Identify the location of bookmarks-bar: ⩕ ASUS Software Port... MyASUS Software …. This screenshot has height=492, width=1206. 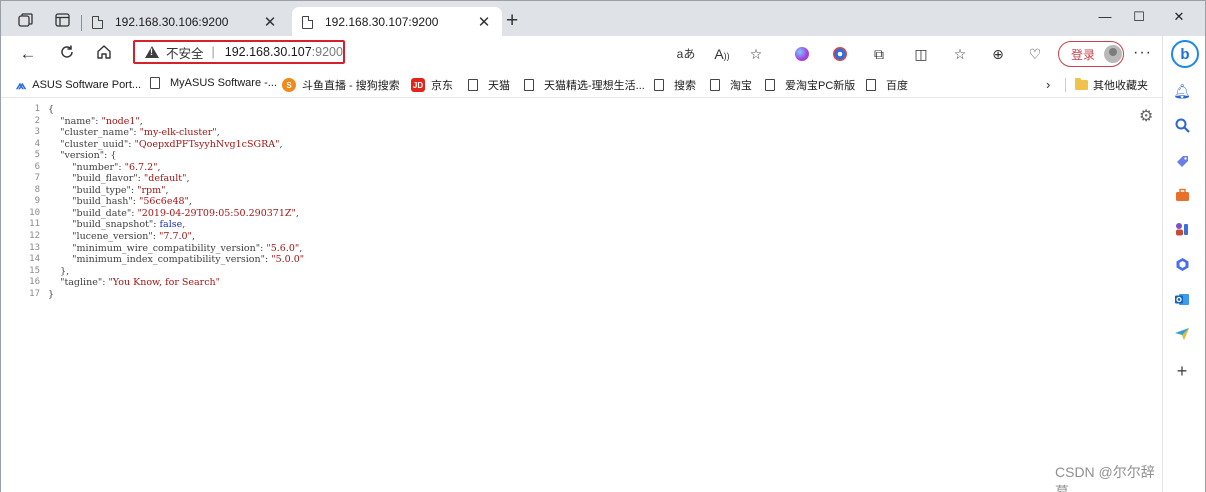
(581, 85).